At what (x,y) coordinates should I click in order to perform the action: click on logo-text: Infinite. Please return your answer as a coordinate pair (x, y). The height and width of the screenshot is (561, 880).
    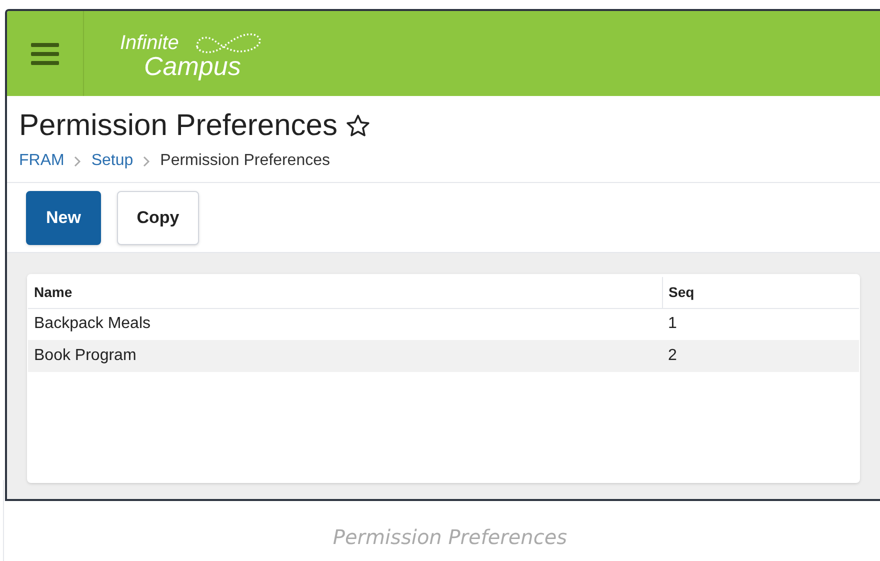
    Looking at the image, I should click on (149, 43).